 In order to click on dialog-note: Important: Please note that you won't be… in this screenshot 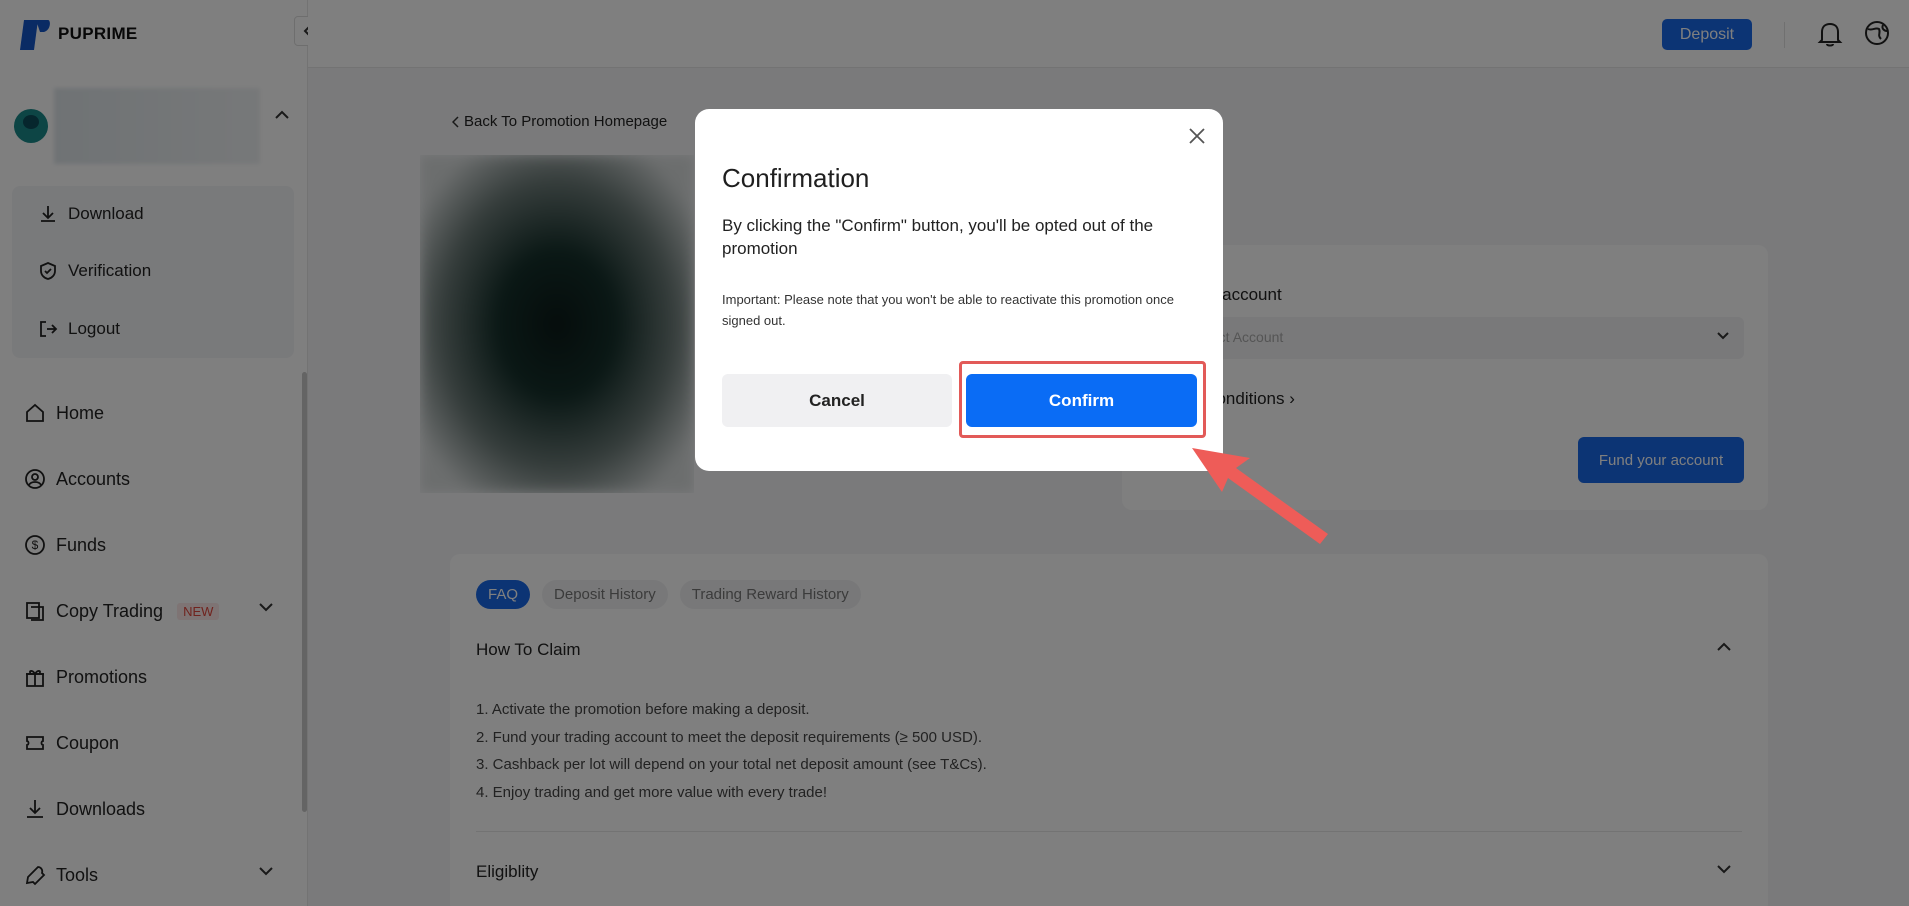, I will do `click(948, 310)`.